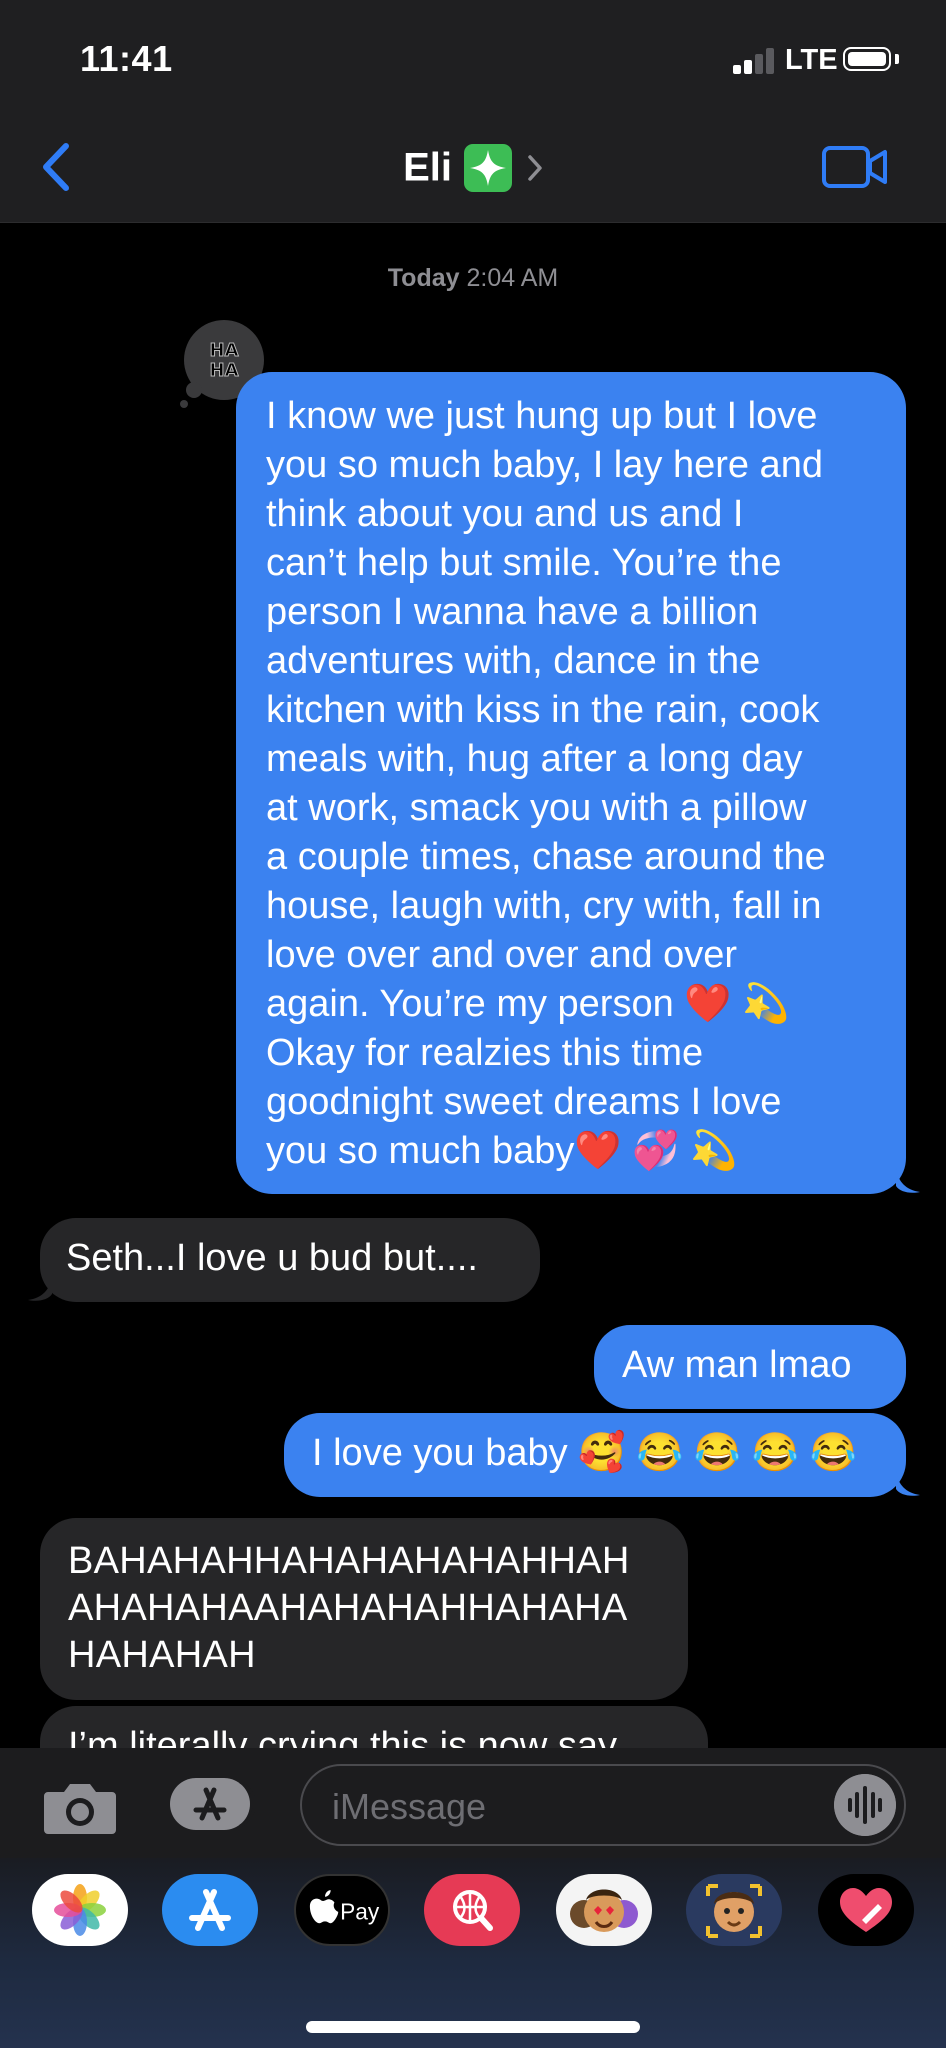 The height and width of the screenshot is (2048, 946). Describe the element at coordinates (734, 1910) in the screenshot. I see `animoji-app-icon` at that location.